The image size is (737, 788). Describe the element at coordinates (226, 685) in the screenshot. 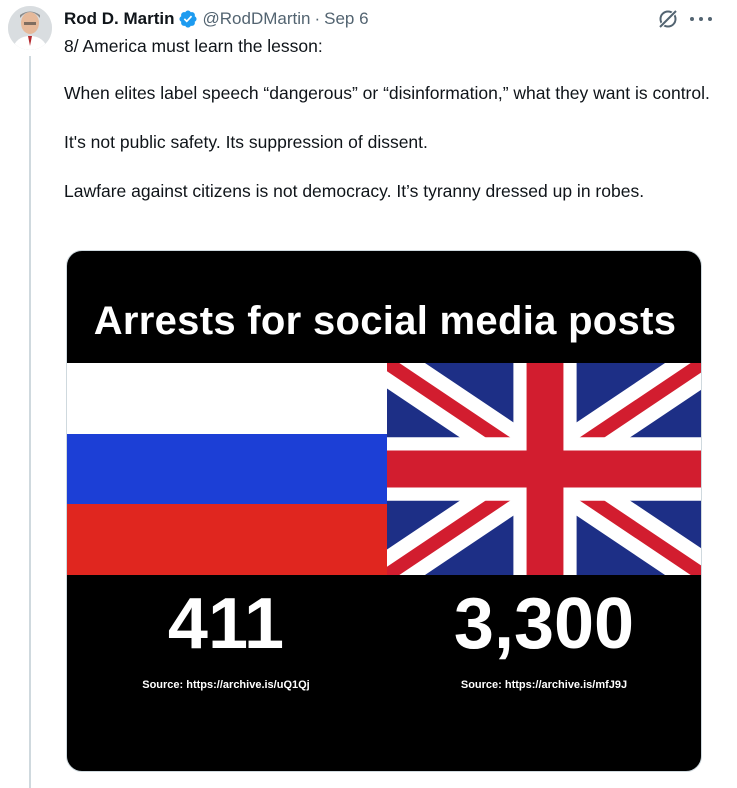

I see `russia-source: Source: https://archive.is/uQ1Qj` at that location.